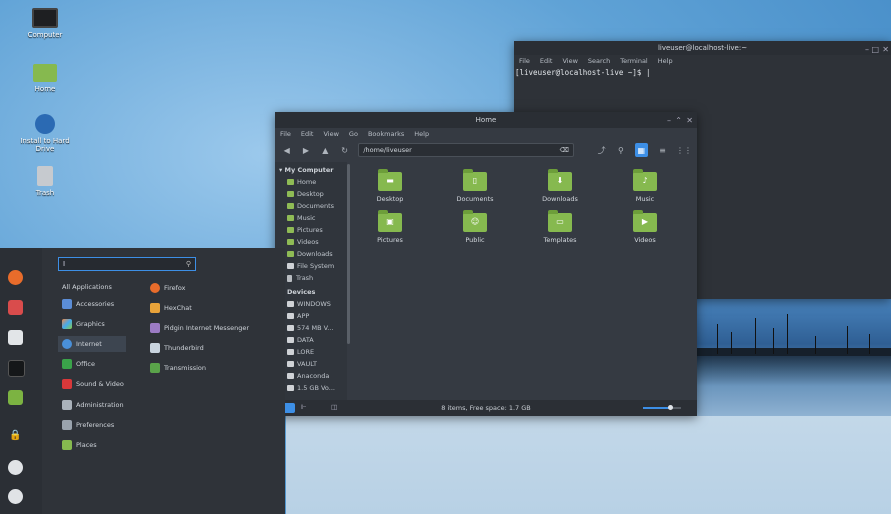  Describe the element at coordinates (290, 230) in the screenshot. I see `folder-icon` at that location.